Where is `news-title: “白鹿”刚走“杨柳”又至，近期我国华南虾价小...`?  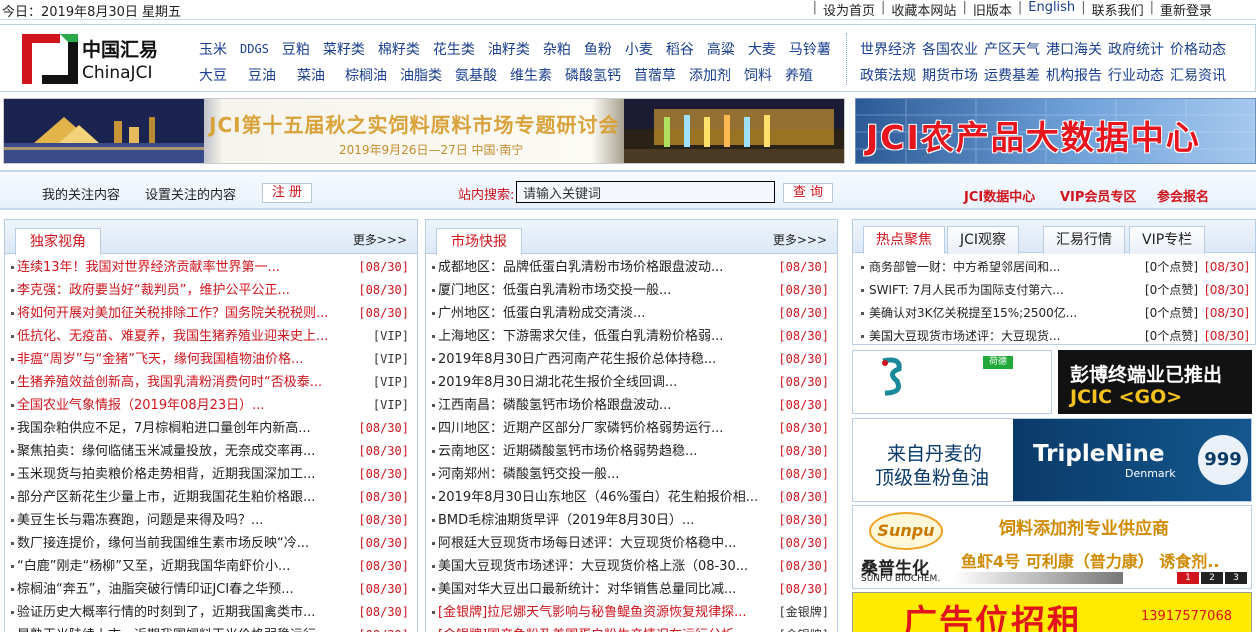
news-title: “白鹿”刚走“杨柳”又至，近期我国华南虾价小... is located at coordinates (153, 566).